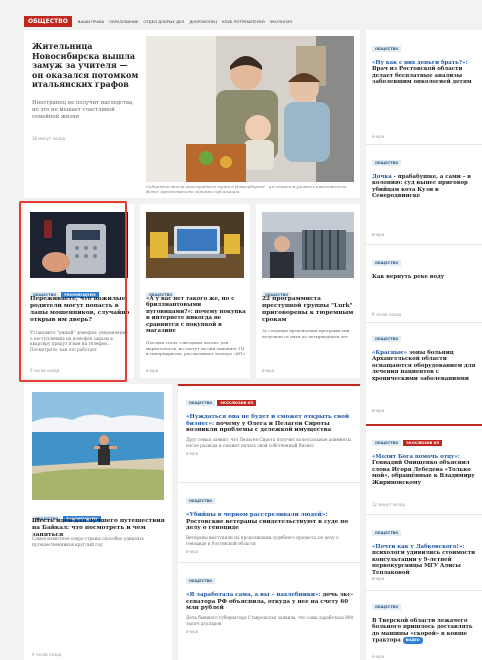  What do you see at coordinates (48, 21) in the screenshot?
I see `section-badge: ОБЩЕСТВО` at bounding box center [48, 21].